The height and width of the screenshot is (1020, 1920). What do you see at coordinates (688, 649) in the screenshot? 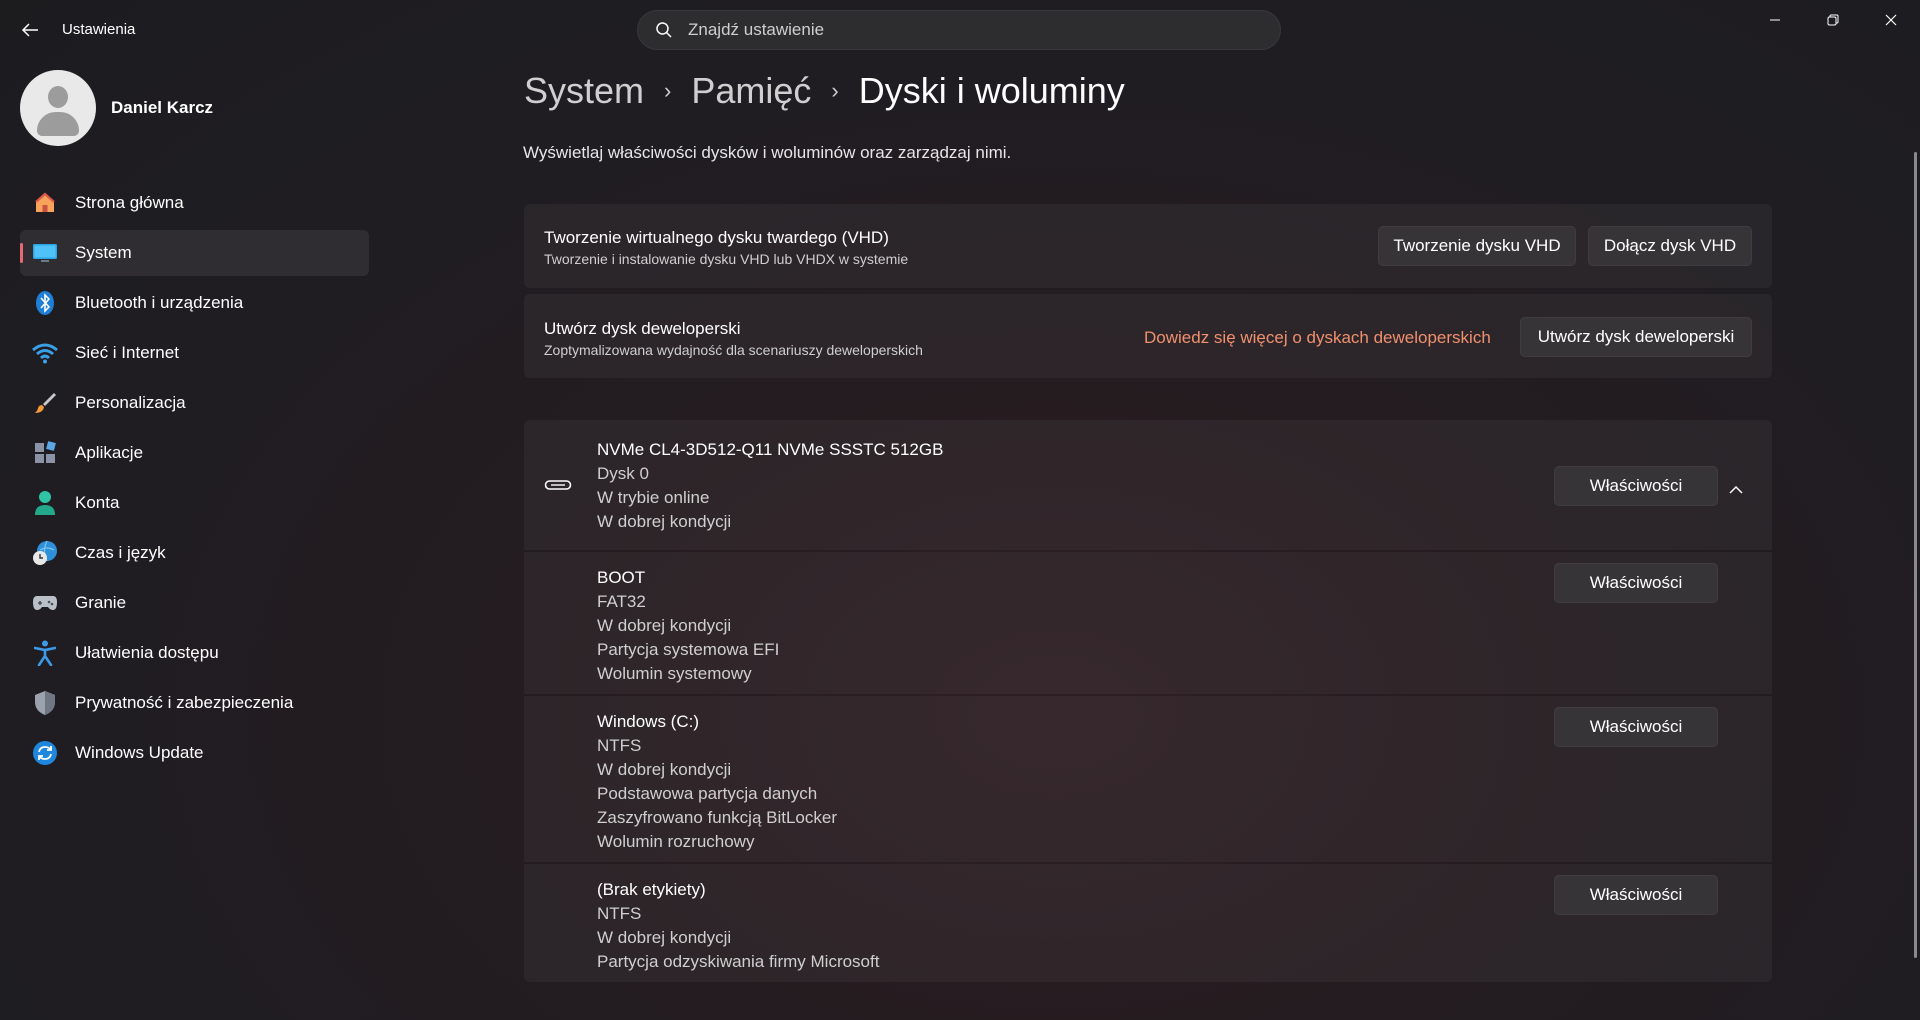
I see `volume-partition-type: Partycja systemowa EFI` at bounding box center [688, 649].